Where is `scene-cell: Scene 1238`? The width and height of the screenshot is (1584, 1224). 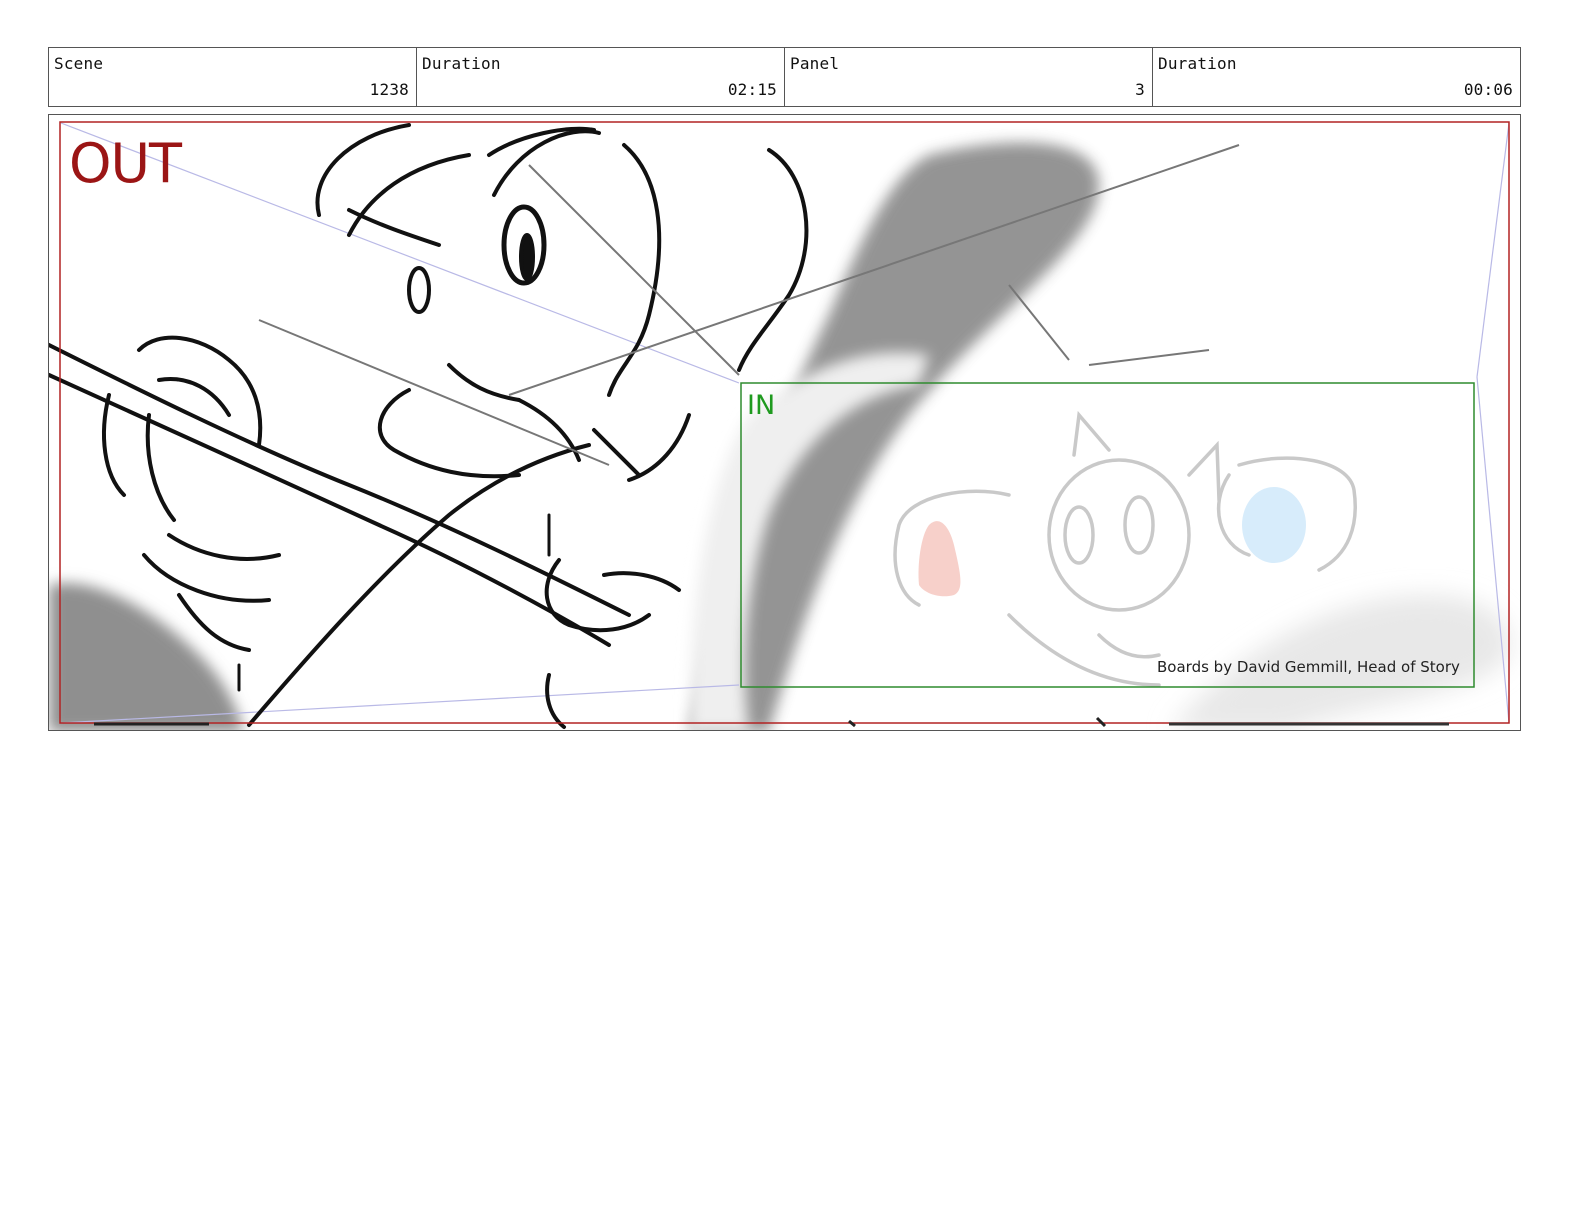
scene-cell: Scene 1238 is located at coordinates (232, 77).